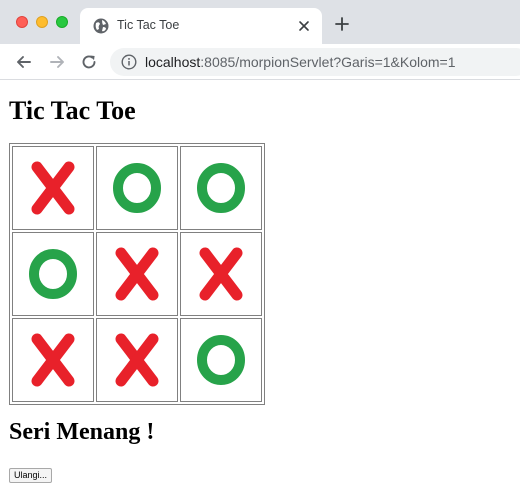 The height and width of the screenshot is (492, 520). I want to click on minimize-window-button, so click(42, 22).